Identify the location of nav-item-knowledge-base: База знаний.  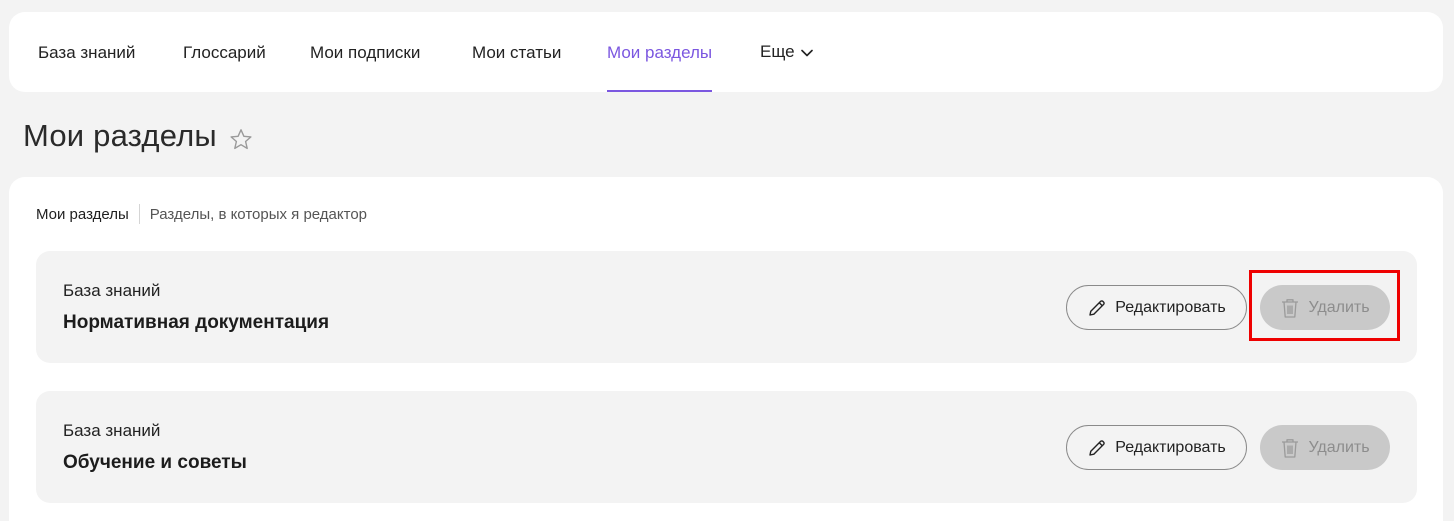
(86, 52).